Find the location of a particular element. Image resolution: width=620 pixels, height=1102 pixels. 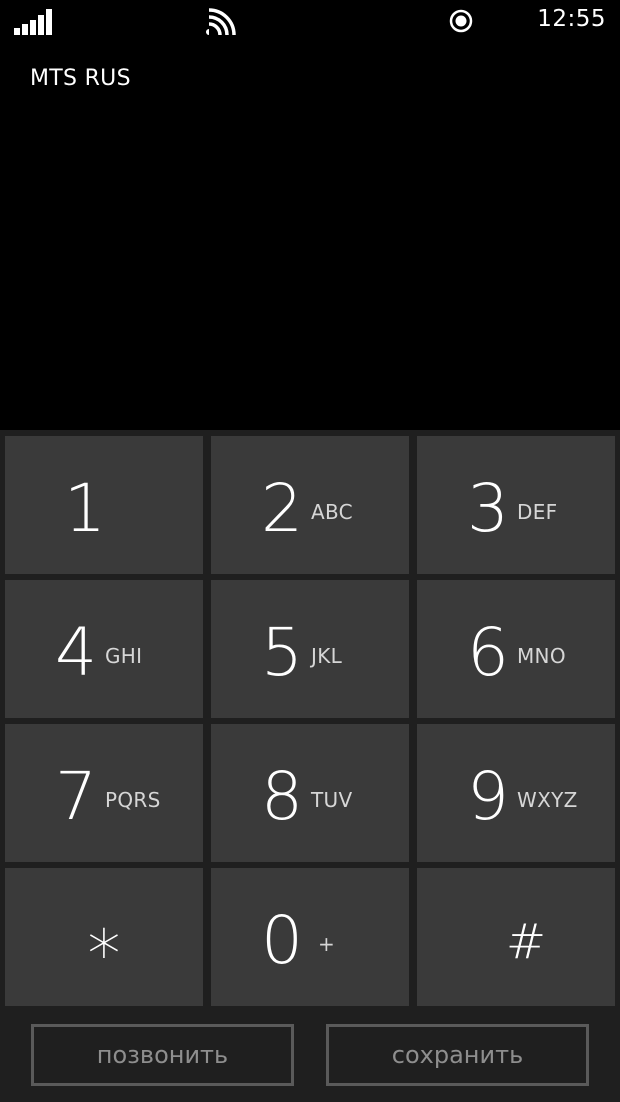

key-letters: WXYZ is located at coordinates (547, 800).